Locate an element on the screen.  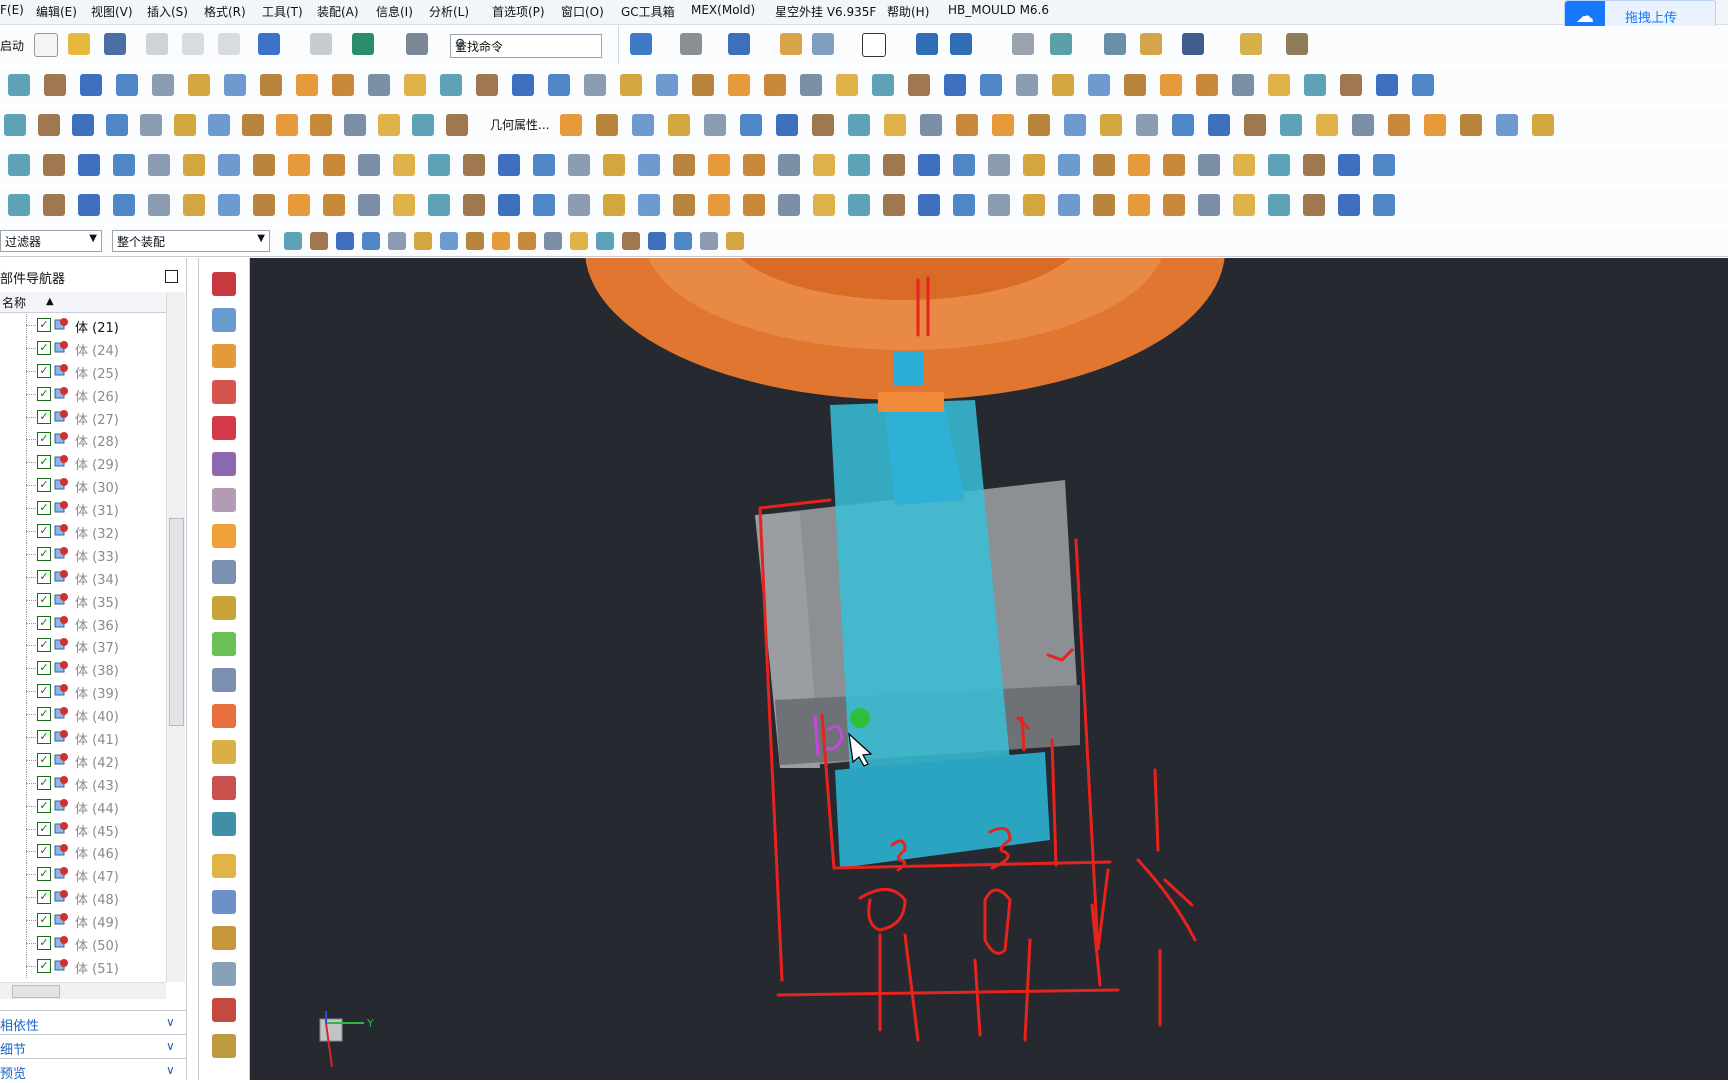
part-navigator-icon is located at coordinates (224, 356).